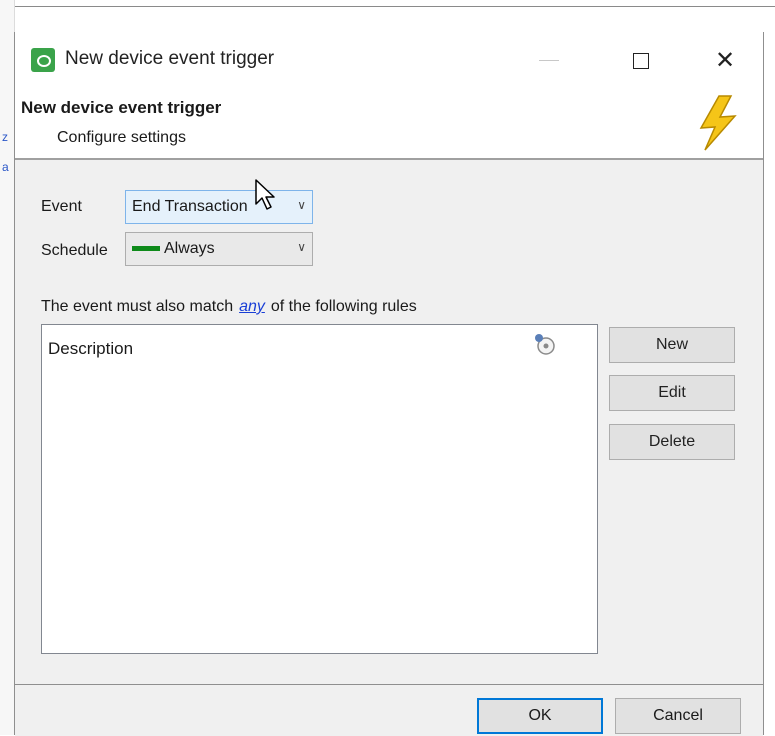 The width and height of the screenshot is (775, 736). I want to click on event-label: Event, so click(61, 206).